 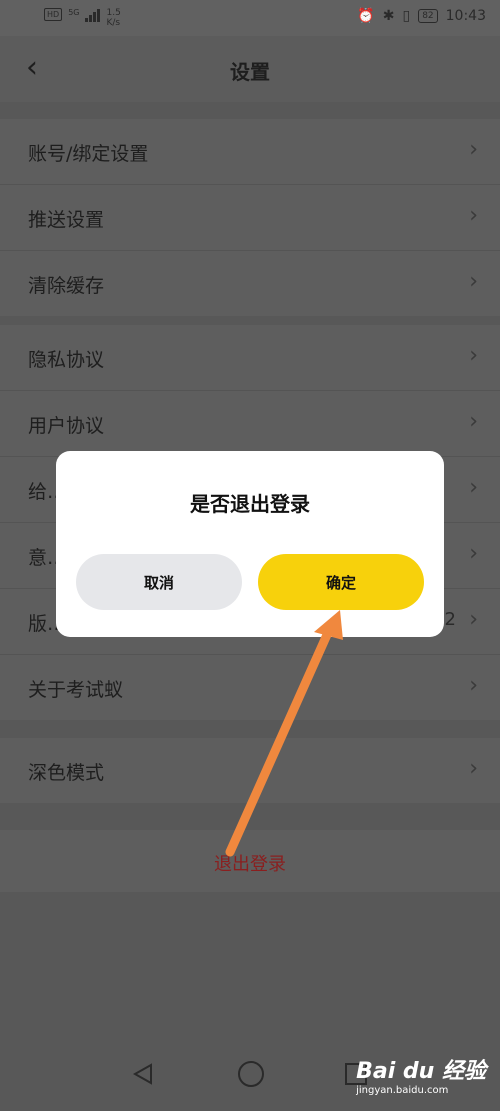 What do you see at coordinates (402, 1090) in the screenshot?
I see `watermark-url: jingyan.baidu.com` at bounding box center [402, 1090].